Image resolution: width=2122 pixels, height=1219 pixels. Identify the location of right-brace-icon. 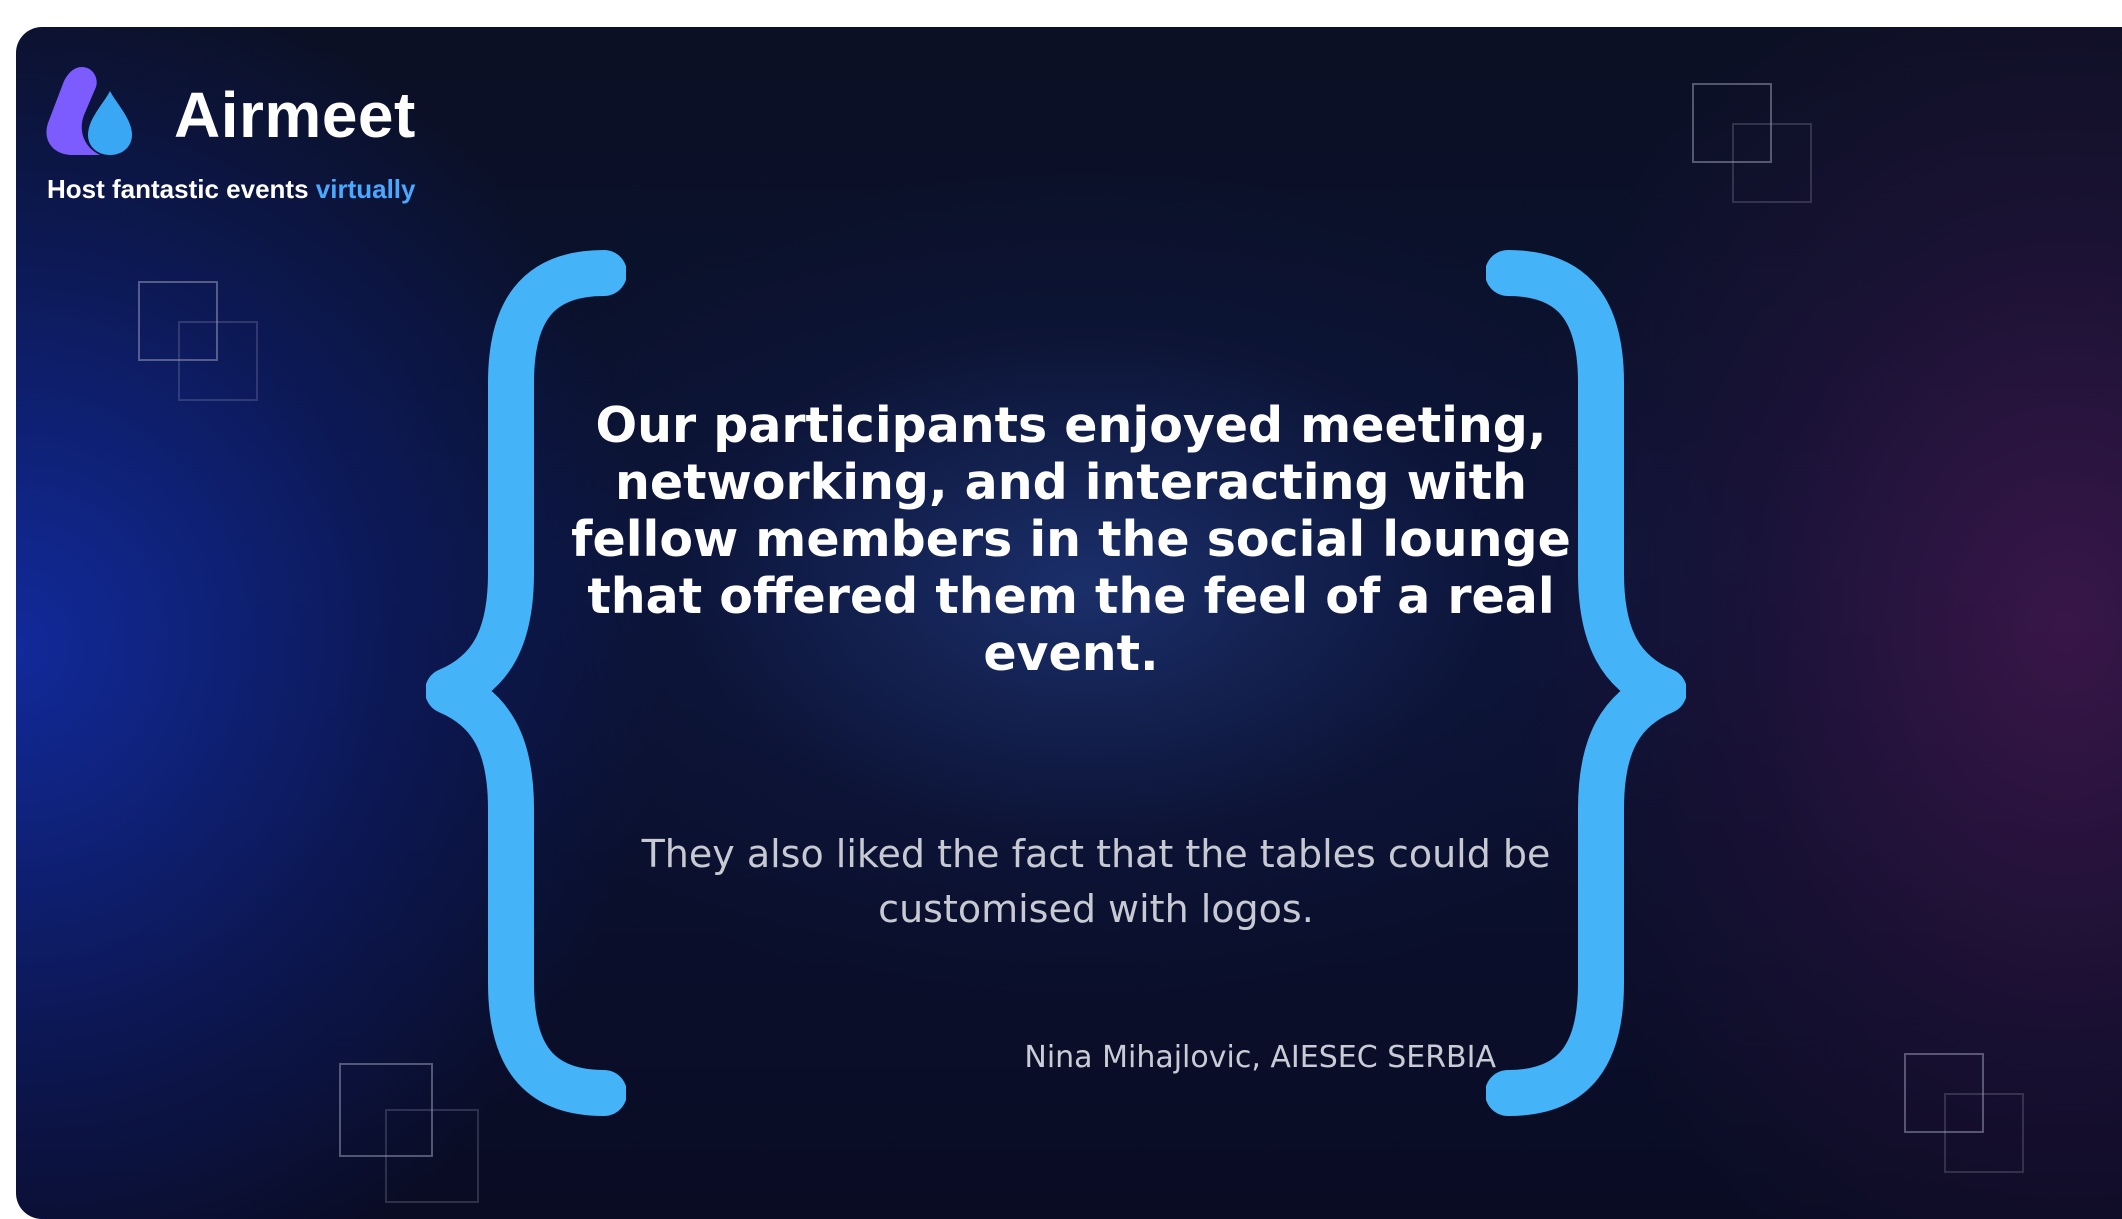
(1586, 683).